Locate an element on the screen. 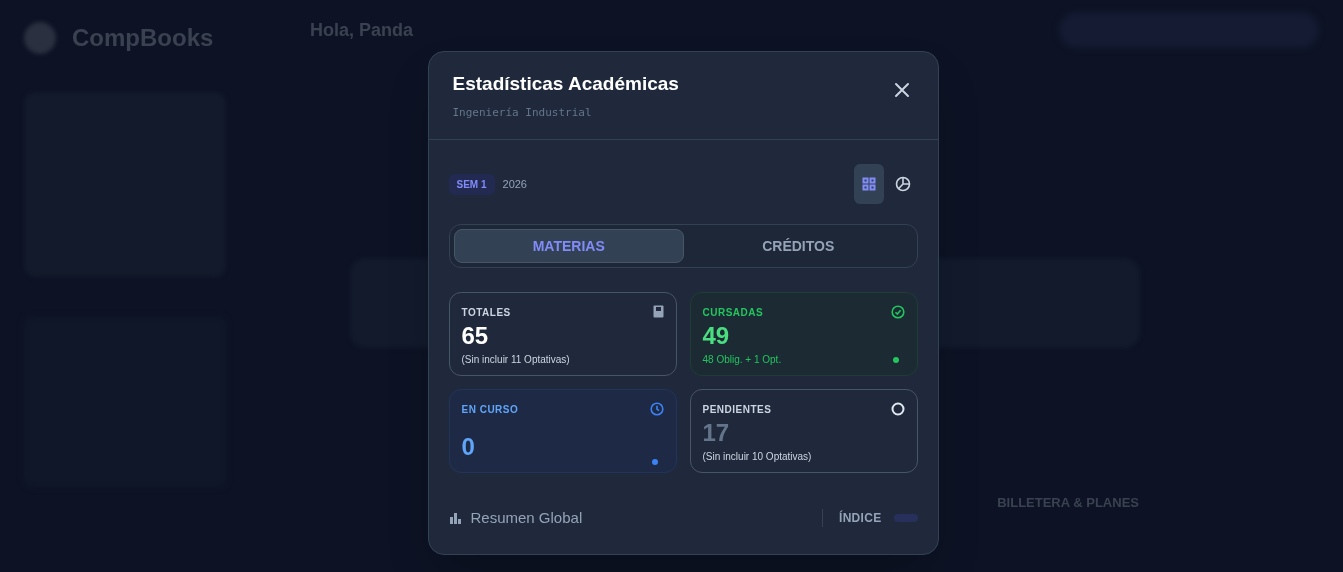  close-icon is located at coordinates (901, 90).